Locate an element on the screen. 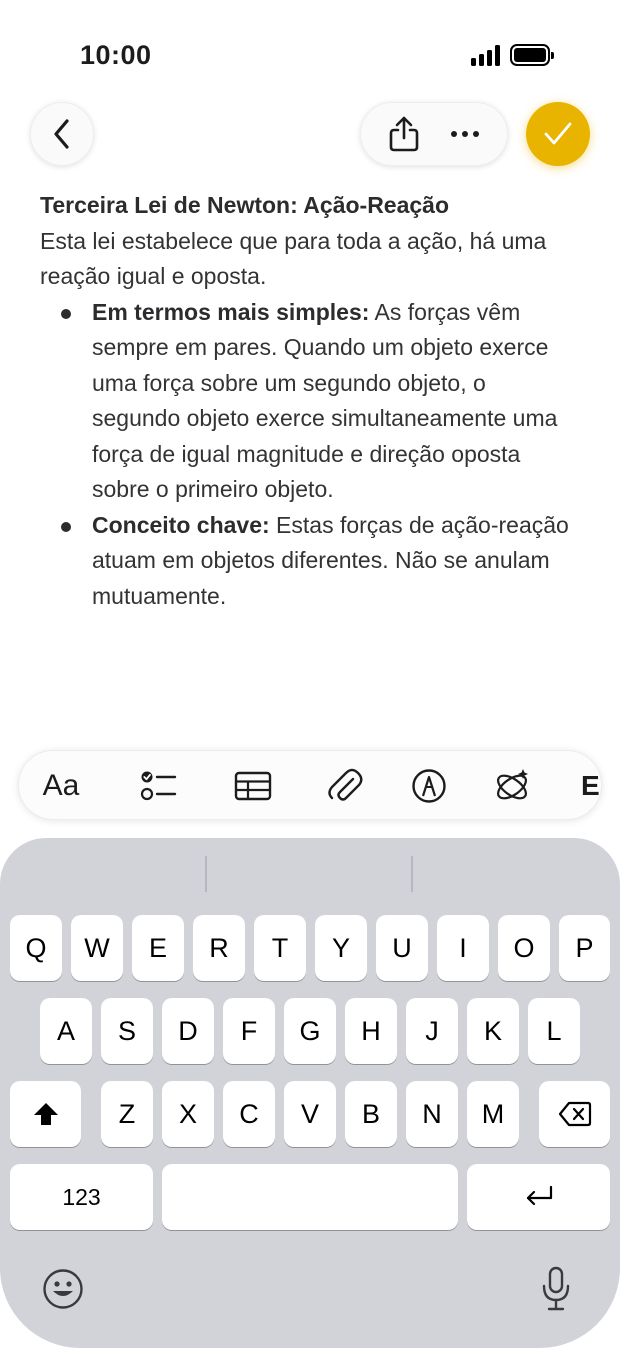  shift-icon is located at coordinates (45, 1114).